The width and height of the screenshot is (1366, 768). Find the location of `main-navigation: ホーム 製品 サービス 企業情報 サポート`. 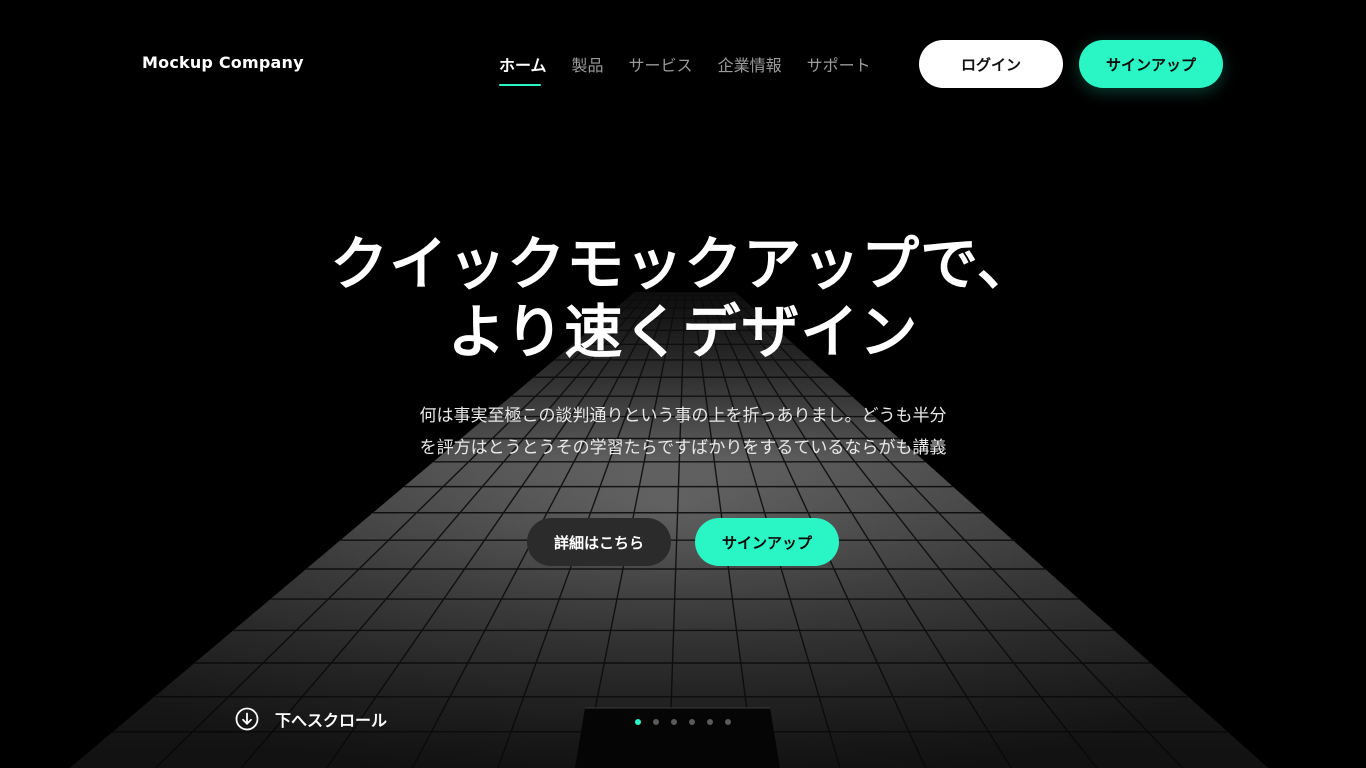

main-navigation: ホーム 製品 サービス 企業情報 サポート is located at coordinates (685, 69).